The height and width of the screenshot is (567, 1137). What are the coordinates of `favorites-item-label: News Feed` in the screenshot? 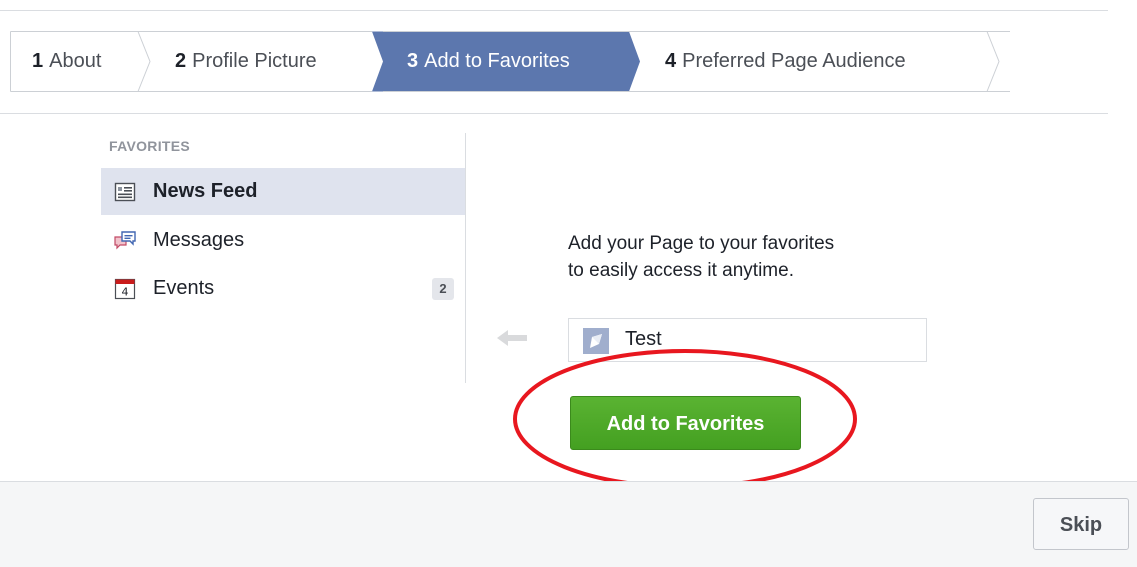 It's located at (205, 191).